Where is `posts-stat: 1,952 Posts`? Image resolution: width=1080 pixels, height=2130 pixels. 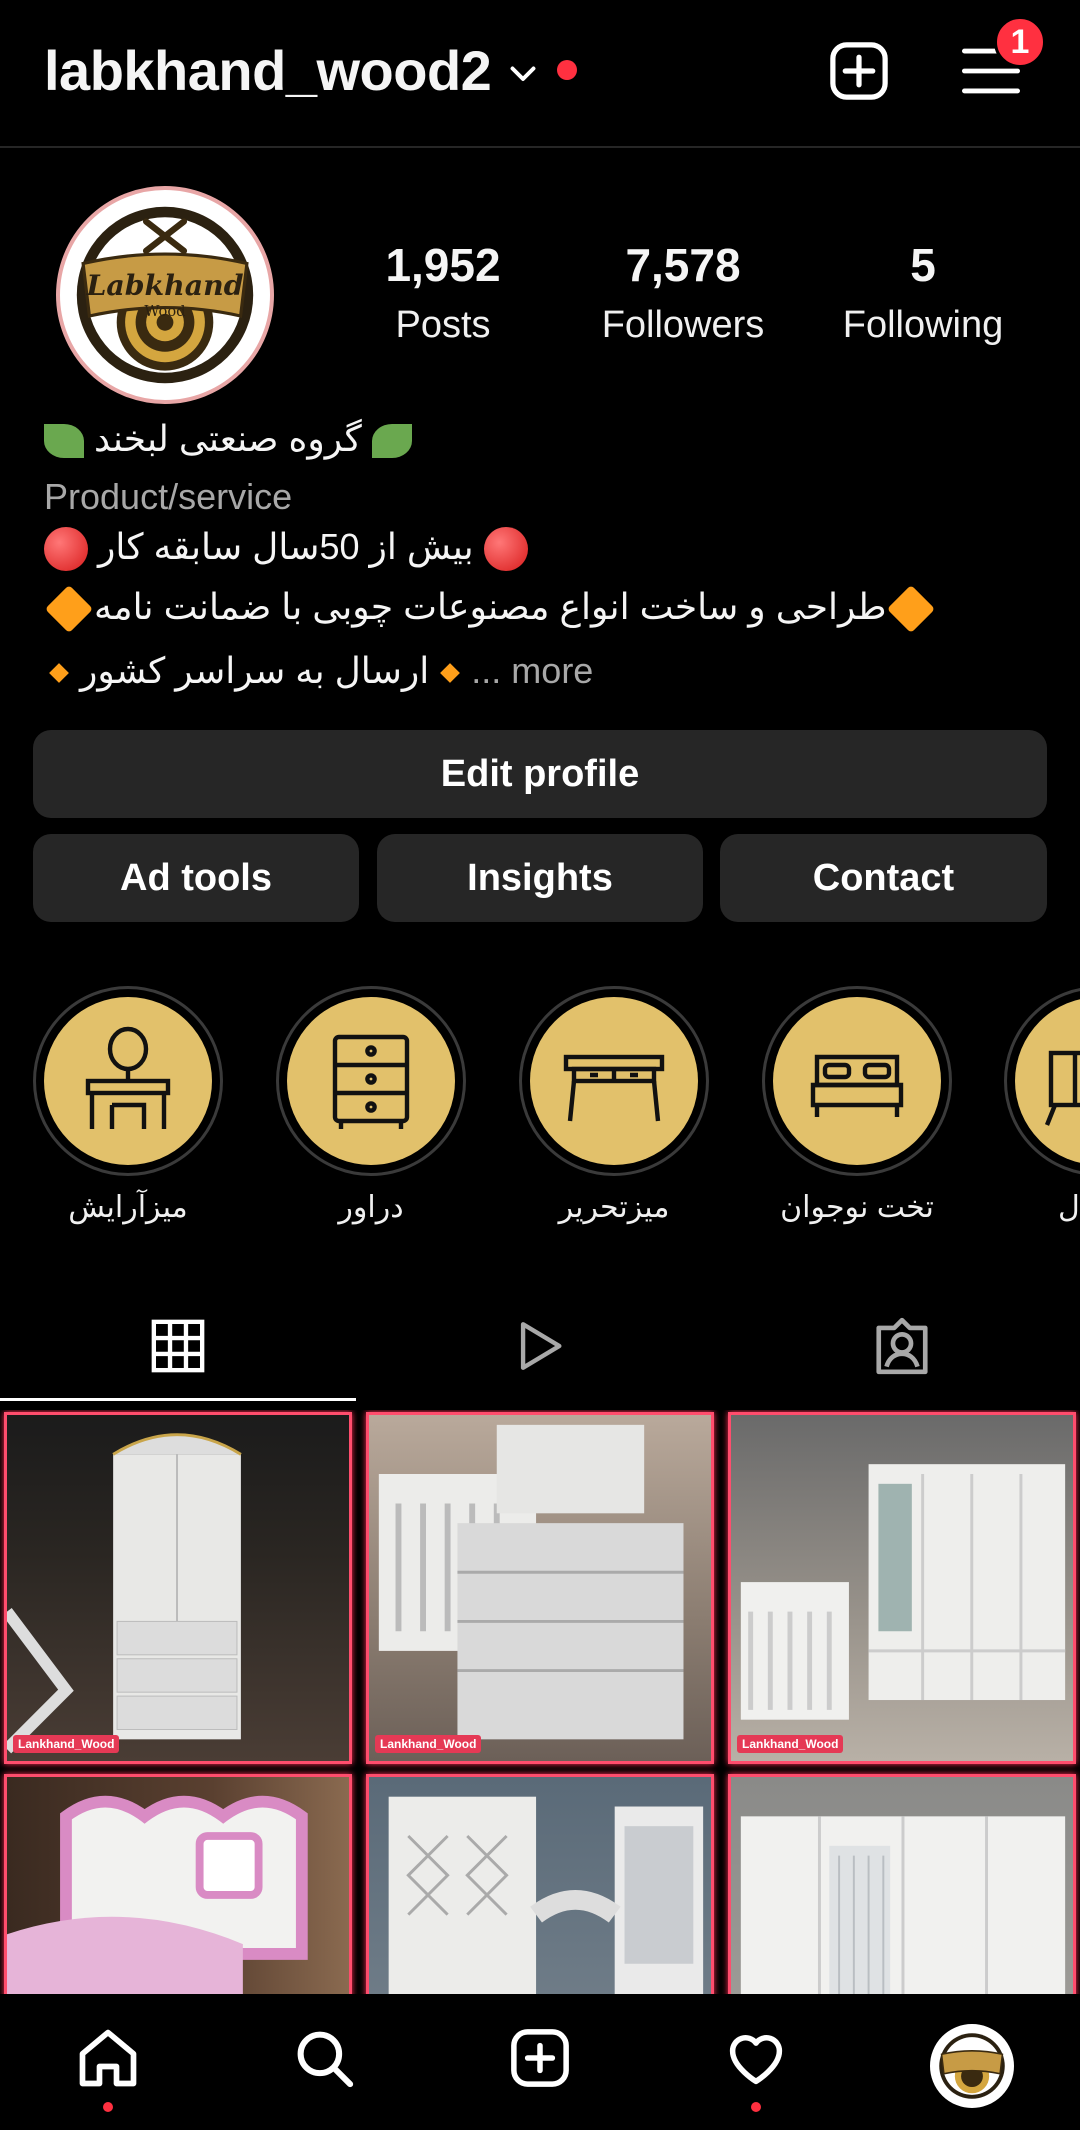 posts-stat: 1,952 Posts is located at coordinates (443, 292).